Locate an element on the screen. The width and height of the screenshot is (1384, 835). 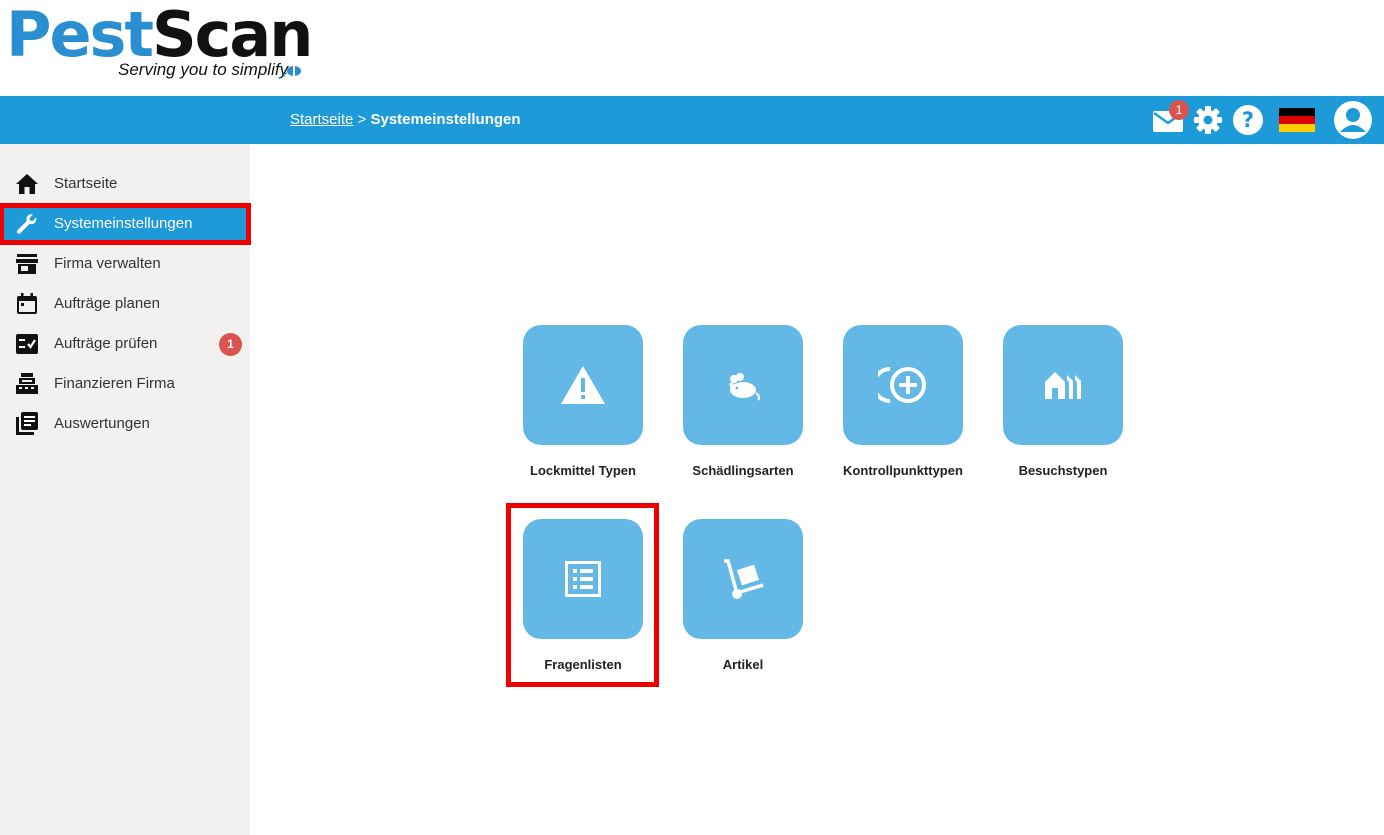
calendar-icon is located at coordinates (27, 304).